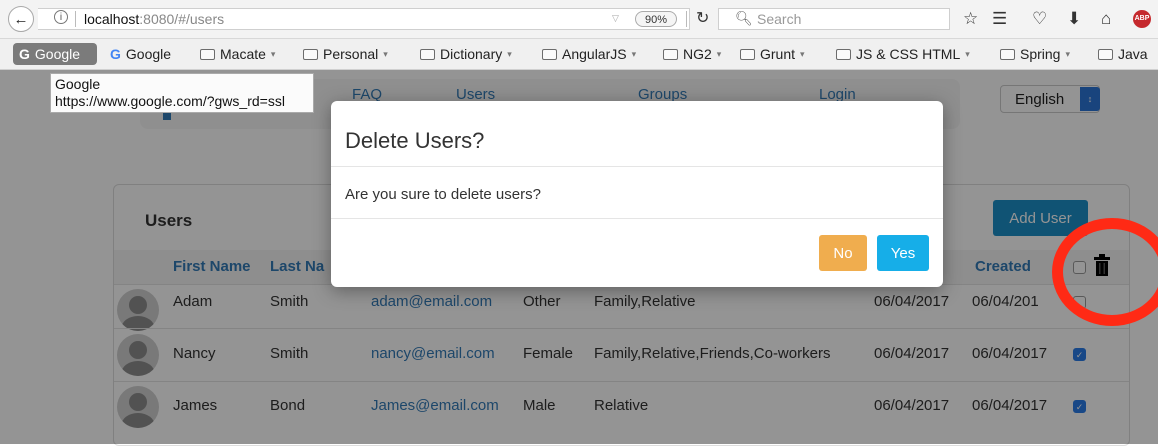 The image size is (1158, 446). I want to click on page-actions-dropdown-icon: ▽, so click(615, 18).